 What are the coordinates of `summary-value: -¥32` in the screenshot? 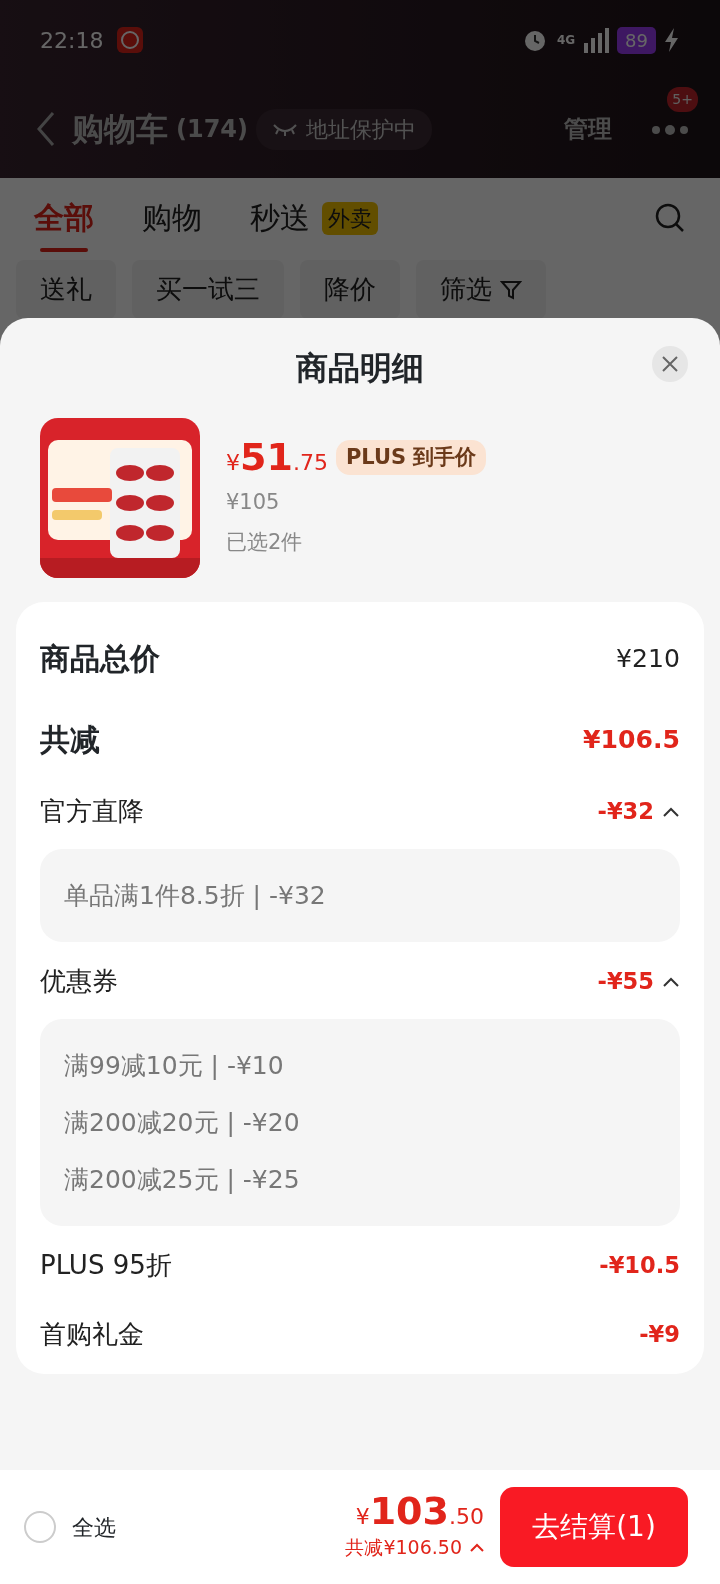 It's located at (625, 811).